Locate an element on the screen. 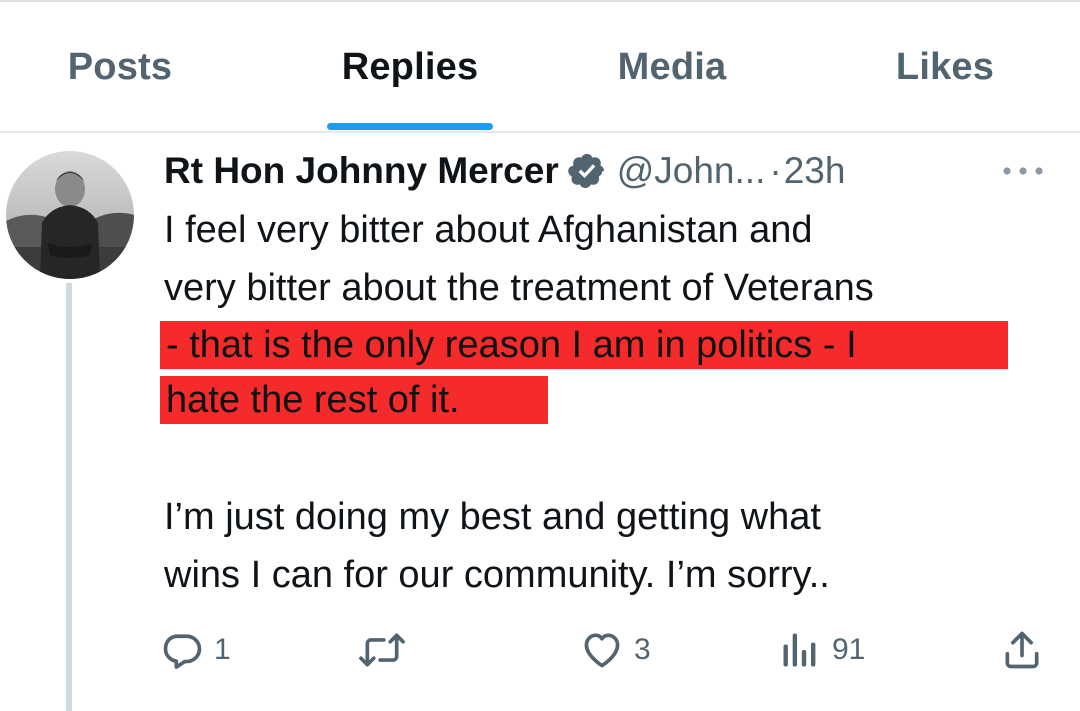  retweet-button is located at coordinates (382, 650).